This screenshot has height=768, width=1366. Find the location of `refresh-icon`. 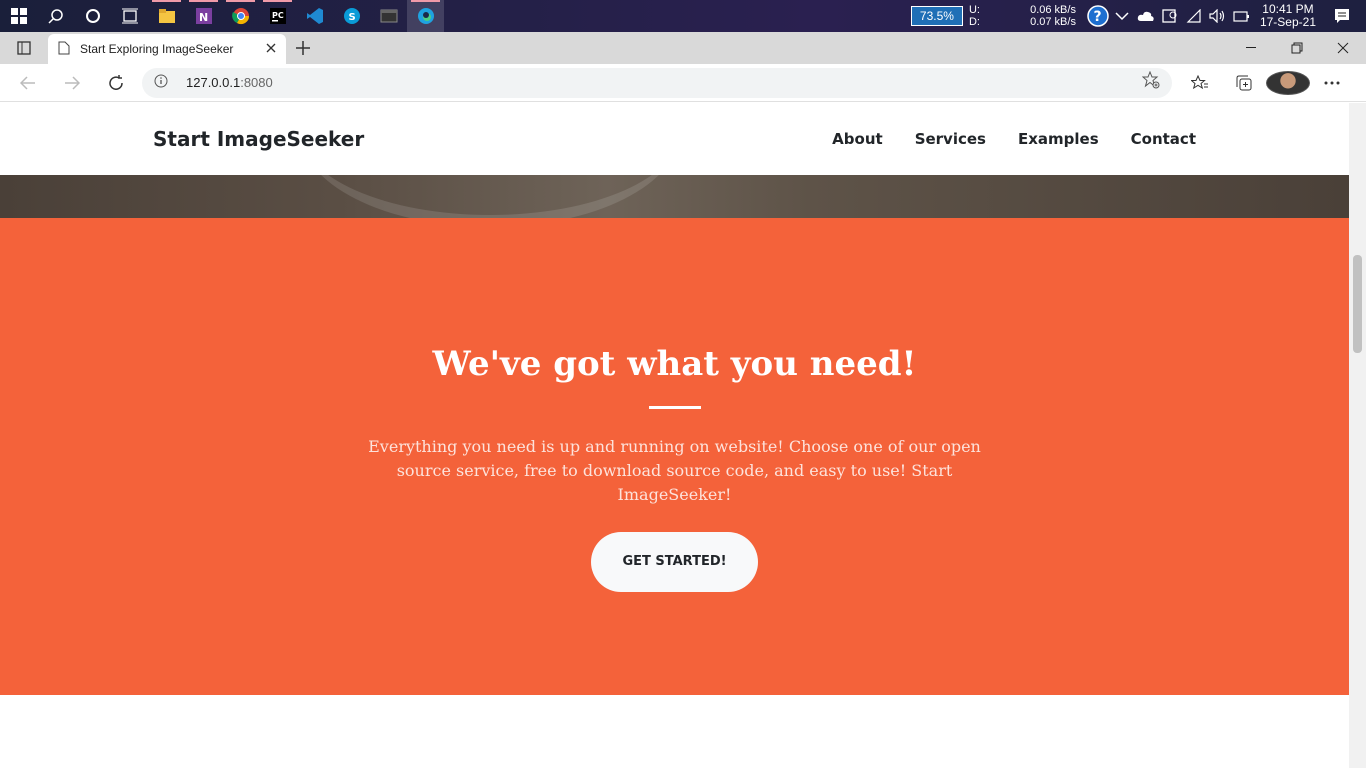

refresh-icon is located at coordinates (116, 83).